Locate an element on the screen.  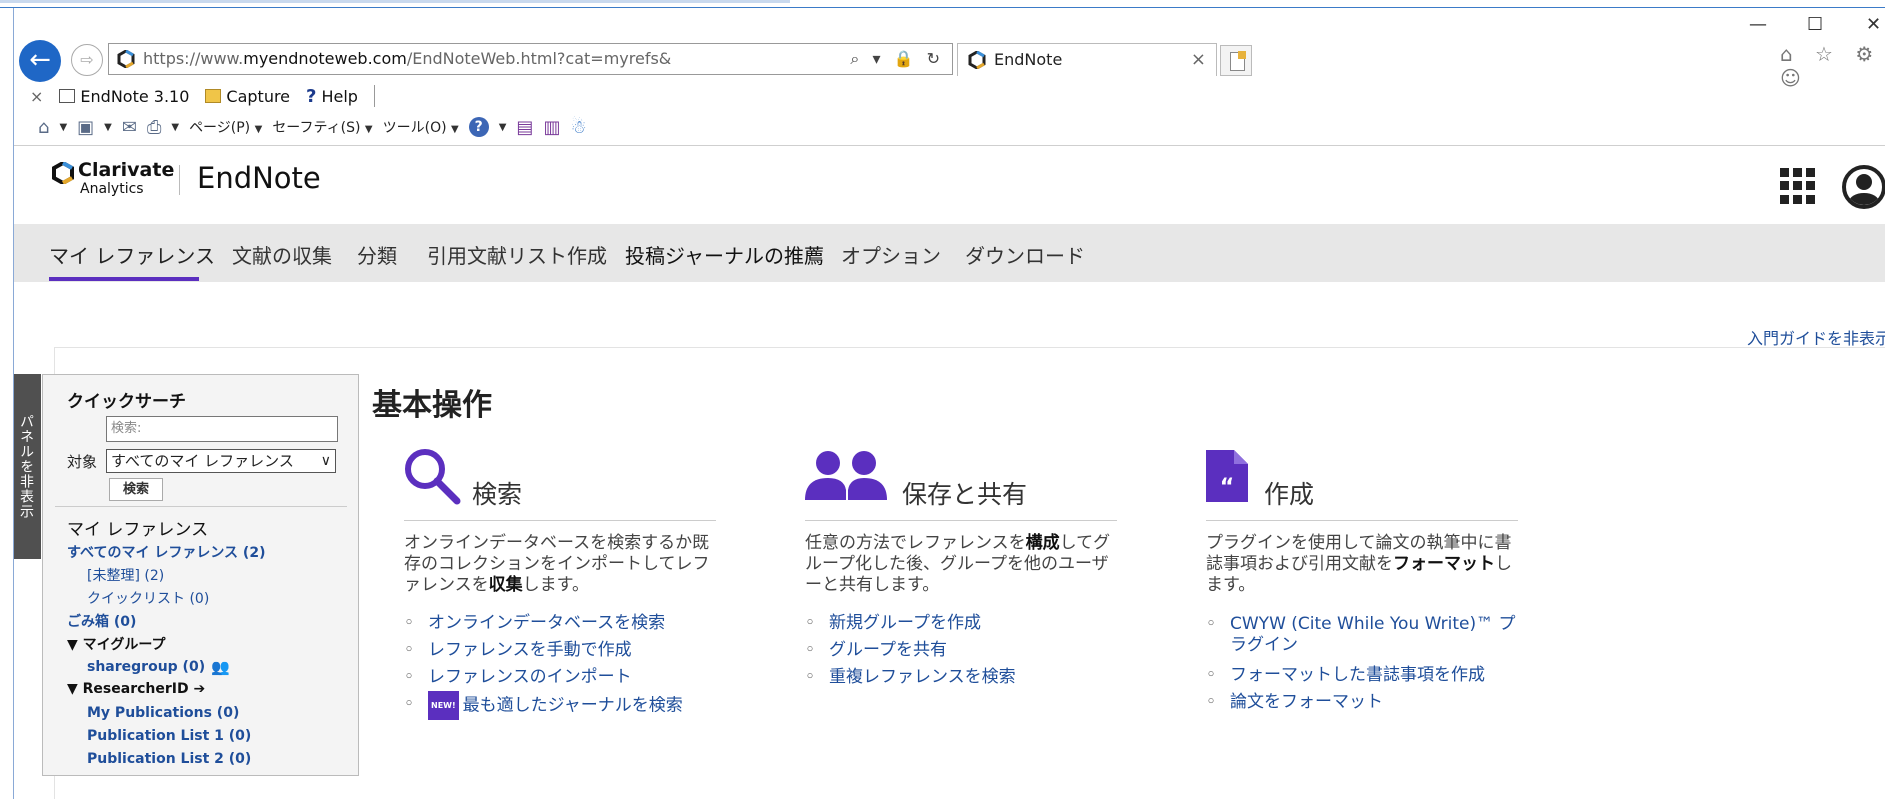
unfiled-link: [未整理] (2) is located at coordinates (125, 575).